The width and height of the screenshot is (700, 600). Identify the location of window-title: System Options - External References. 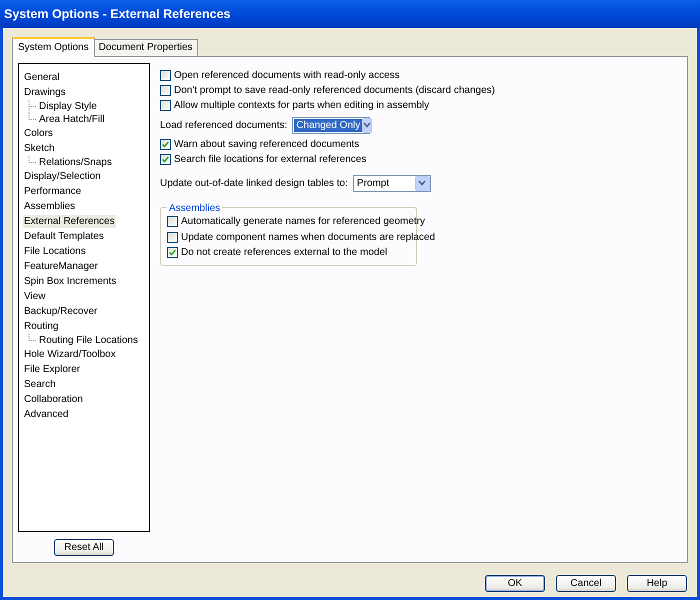
(117, 14).